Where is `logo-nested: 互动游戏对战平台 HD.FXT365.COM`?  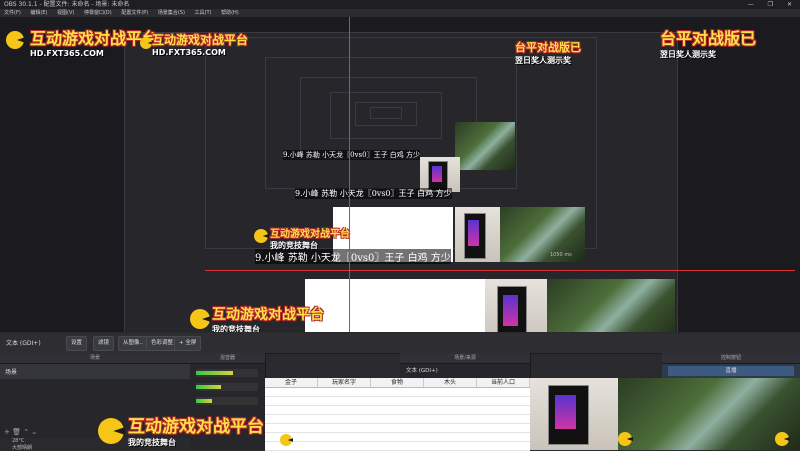 logo-nested: 互动游戏对战平台 HD.FXT365.COM is located at coordinates (200, 44).